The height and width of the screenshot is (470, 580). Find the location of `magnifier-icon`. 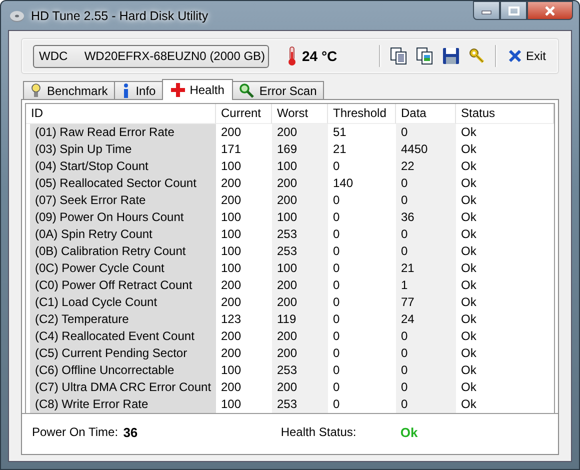

magnifier-icon is located at coordinates (246, 90).